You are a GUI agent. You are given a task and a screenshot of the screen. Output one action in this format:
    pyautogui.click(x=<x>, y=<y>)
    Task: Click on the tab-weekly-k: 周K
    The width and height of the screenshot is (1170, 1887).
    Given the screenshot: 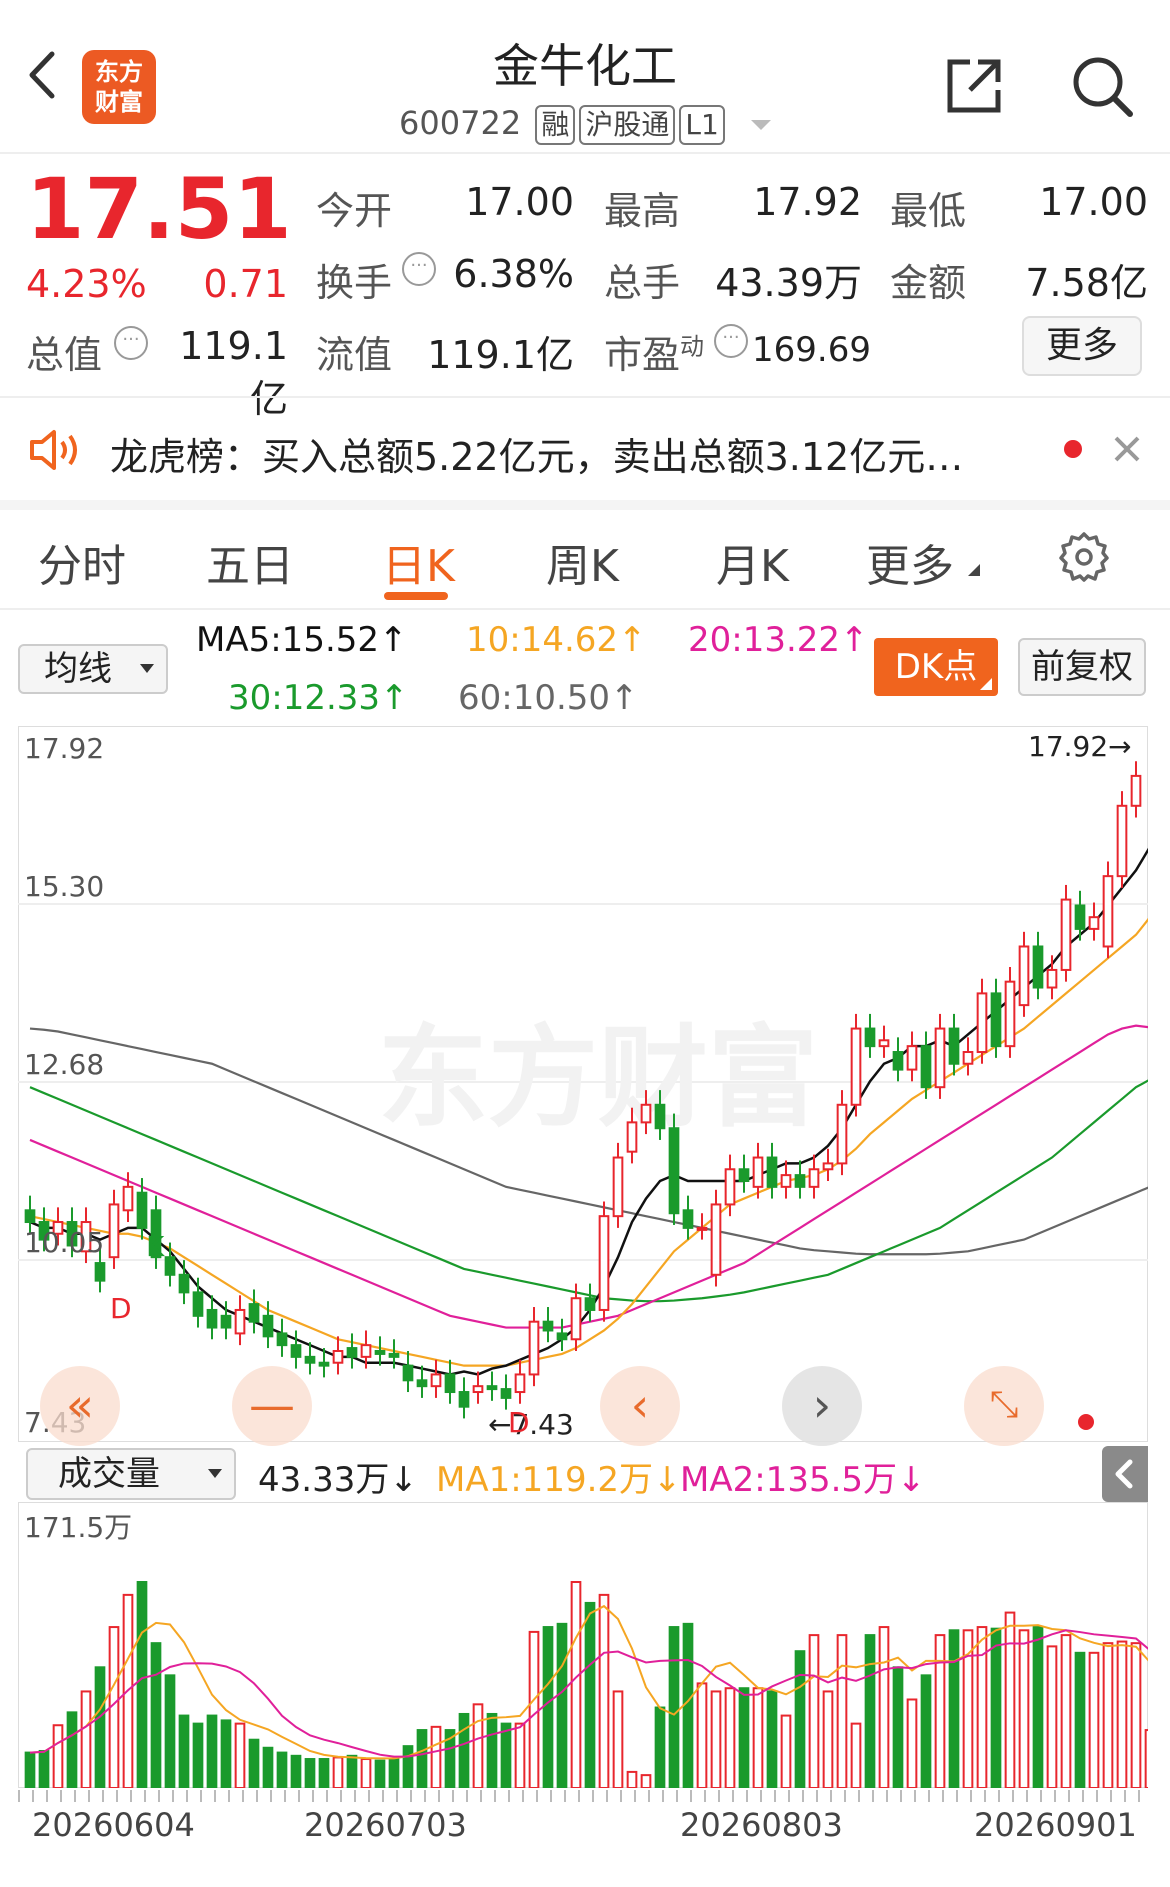 What is the action you would take?
    pyautogui.click(x=582, y=562)
    